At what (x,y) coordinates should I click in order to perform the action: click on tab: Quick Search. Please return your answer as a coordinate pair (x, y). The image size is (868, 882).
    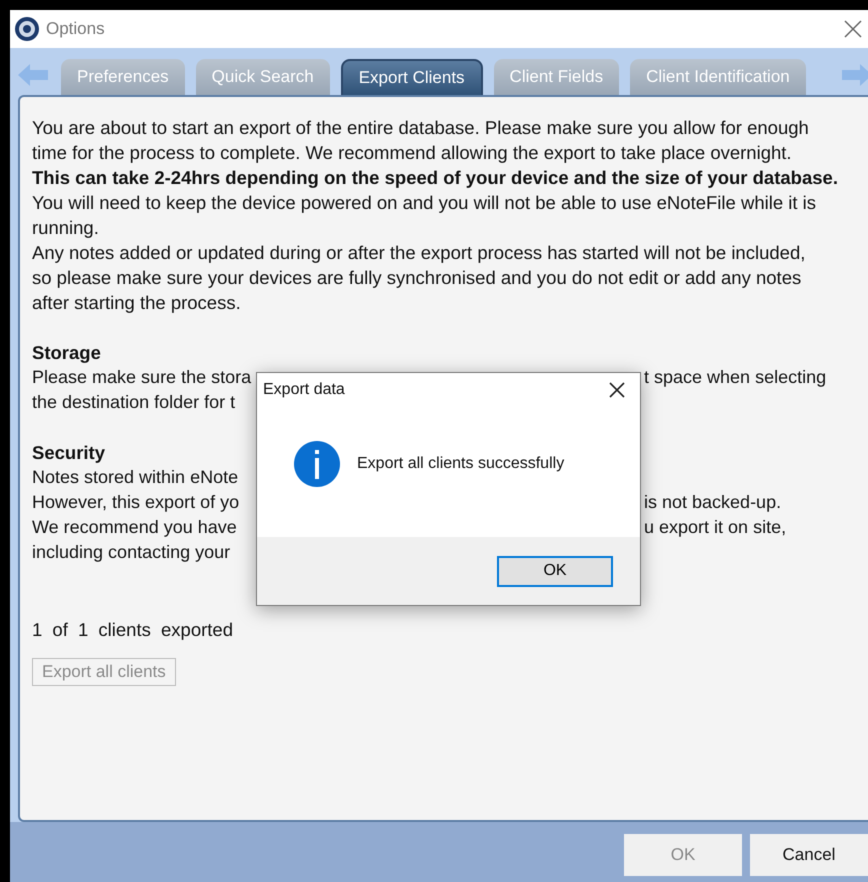
    Looking at the image, I should click on (263, 77).